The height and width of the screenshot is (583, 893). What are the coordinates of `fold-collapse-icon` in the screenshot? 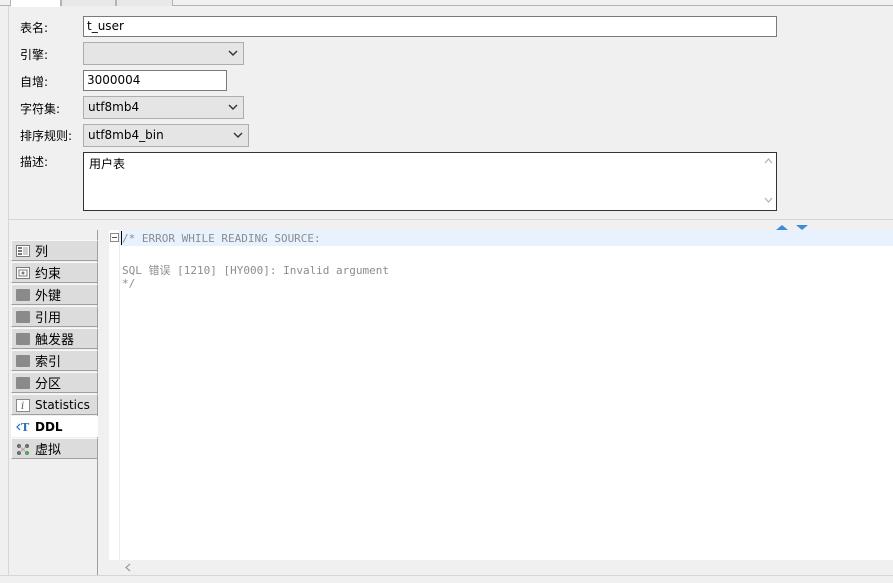 It's located at (114, 237).